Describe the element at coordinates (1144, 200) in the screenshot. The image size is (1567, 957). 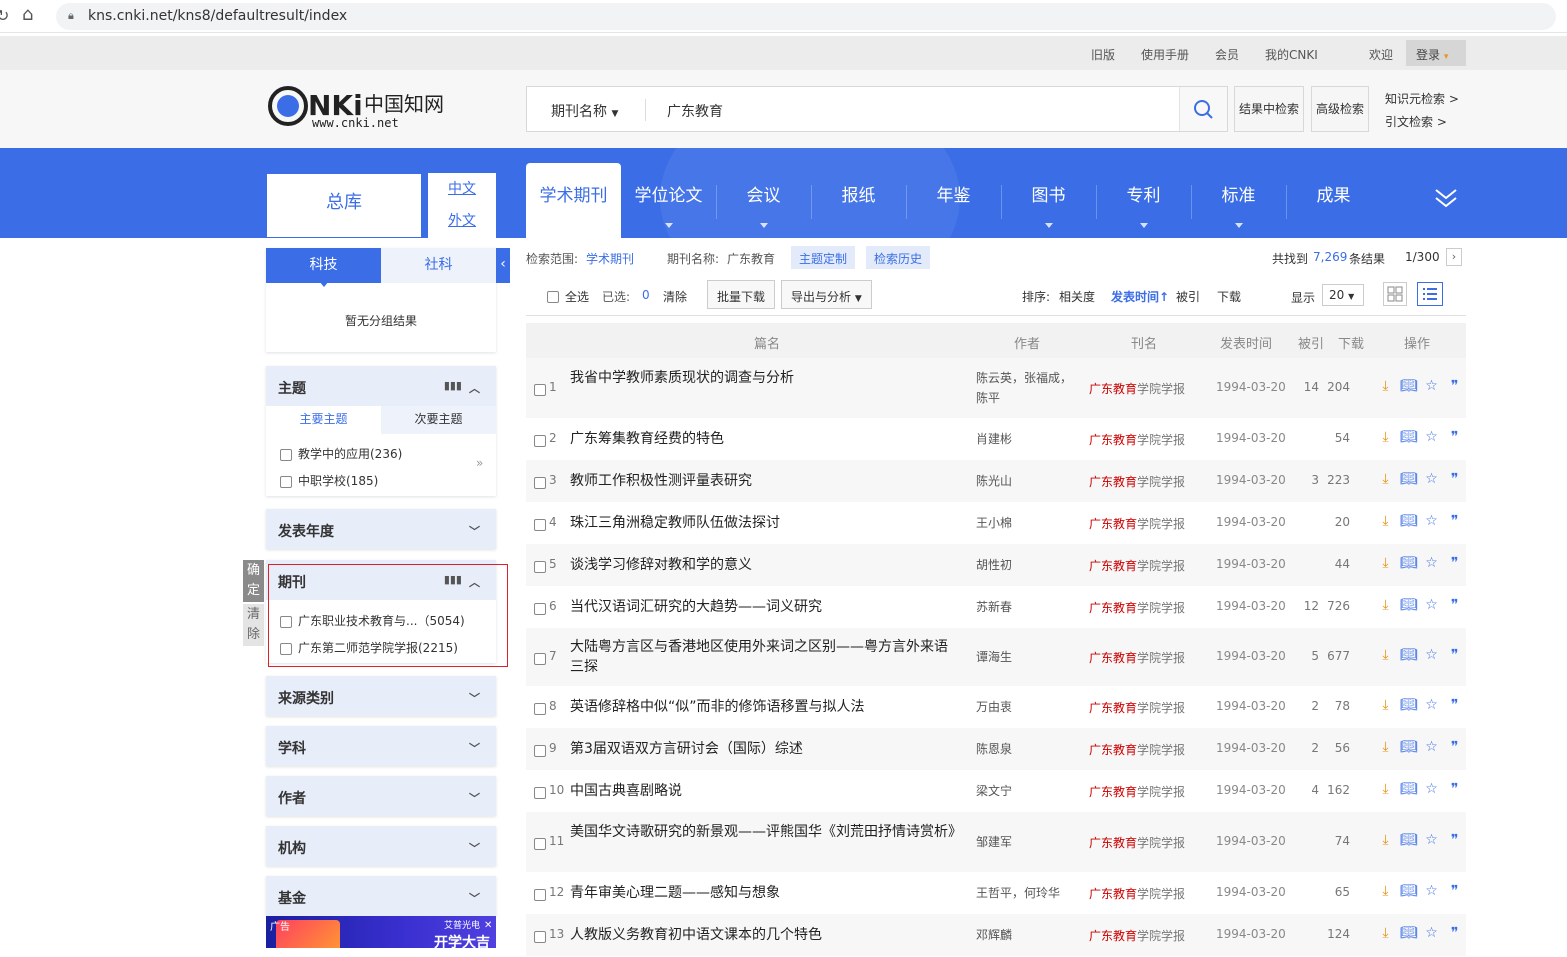
I see `tab-patent: 专利` at that location.